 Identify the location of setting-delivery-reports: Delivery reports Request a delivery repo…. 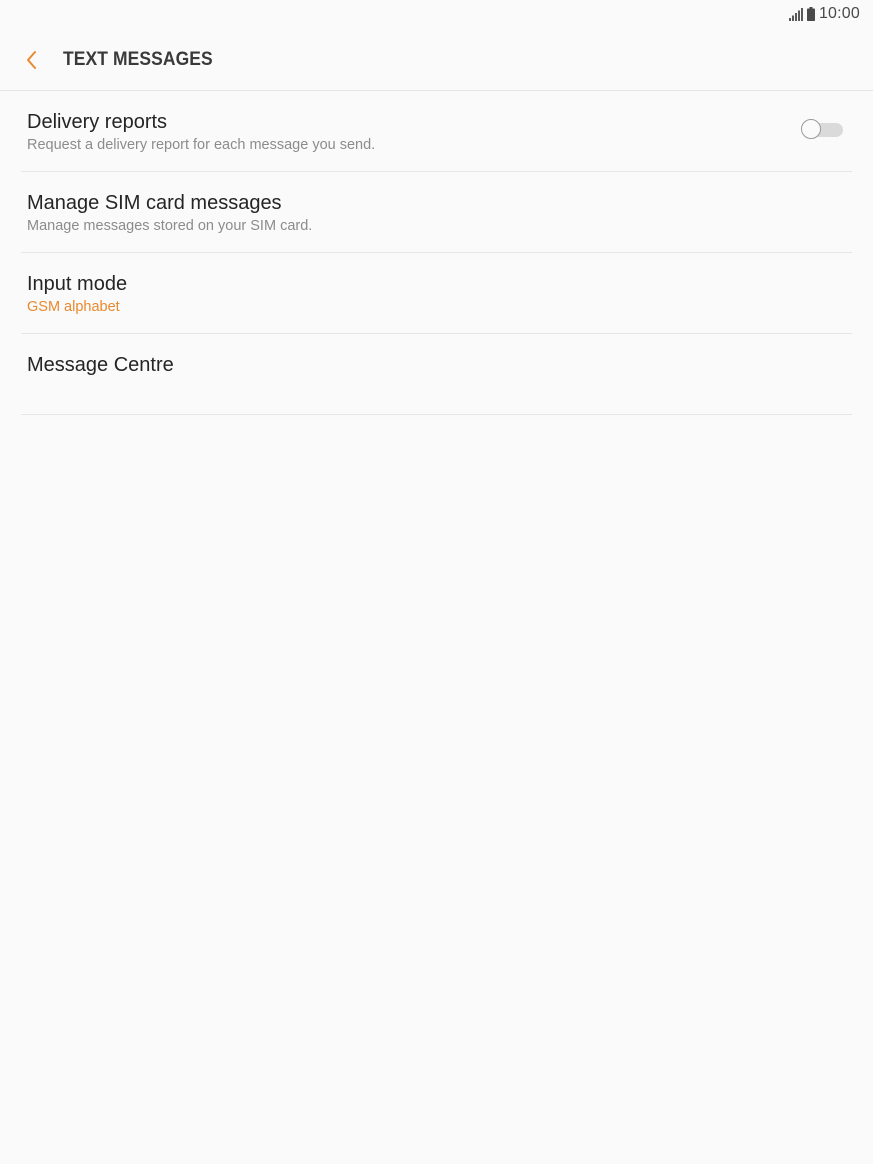
(436, 131).